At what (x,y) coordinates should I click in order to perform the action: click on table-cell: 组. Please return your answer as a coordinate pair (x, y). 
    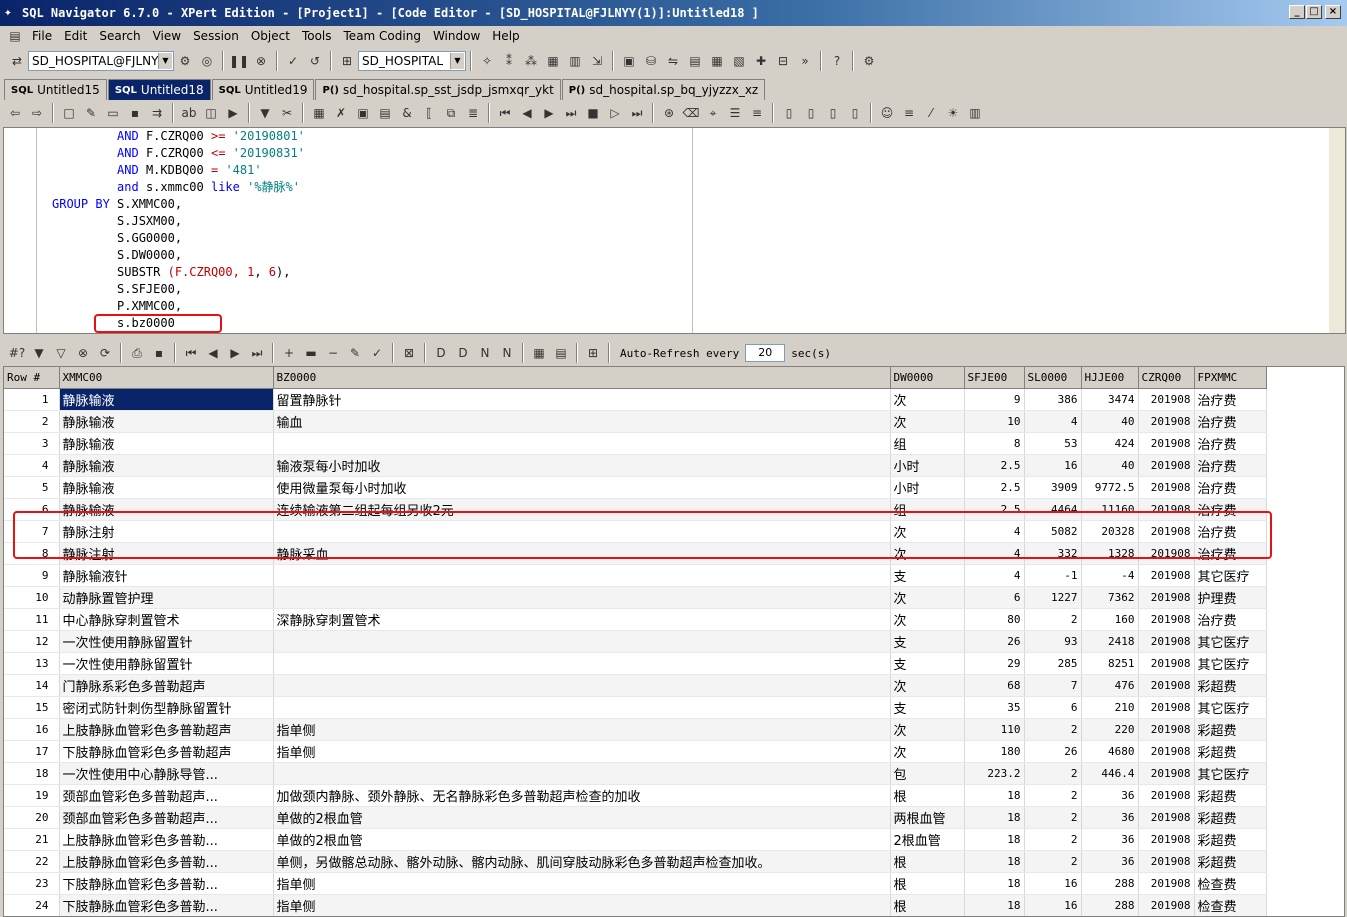
    Looking at the image, I should click on (927, 443).